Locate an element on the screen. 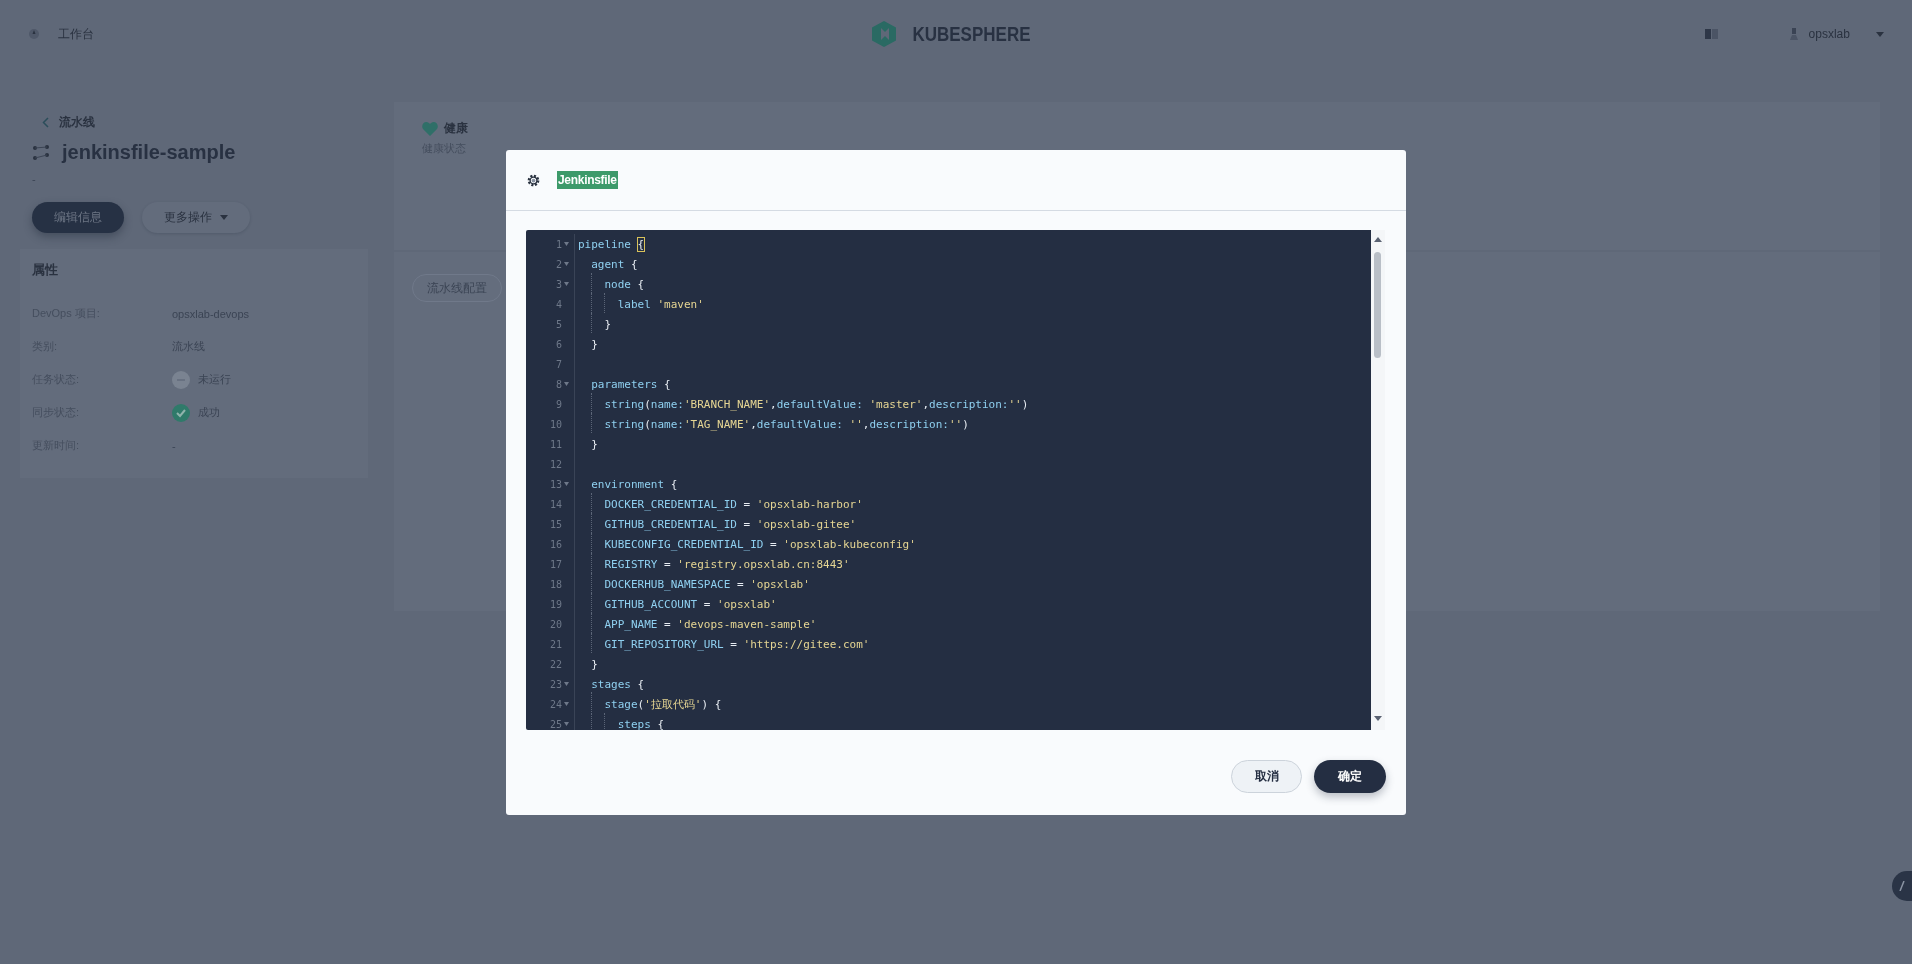  line-number: 20 is located at coordinates (555, 624).